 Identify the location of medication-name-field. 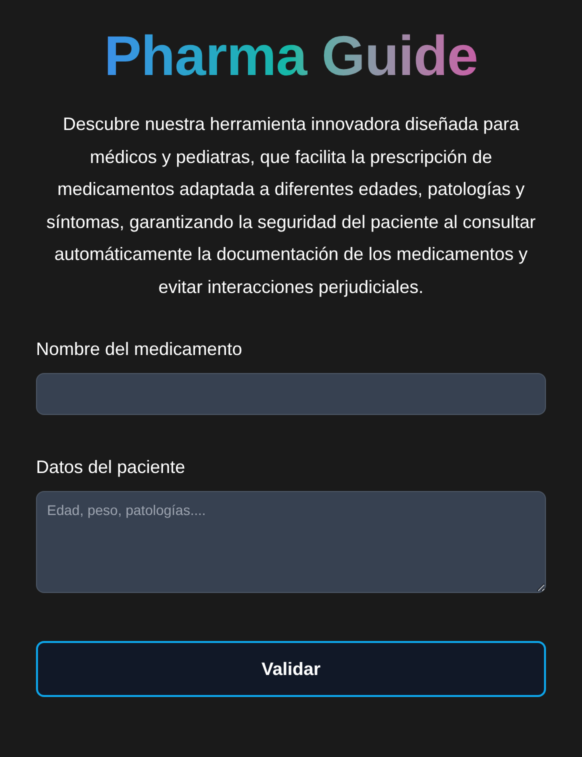
(291, 394).